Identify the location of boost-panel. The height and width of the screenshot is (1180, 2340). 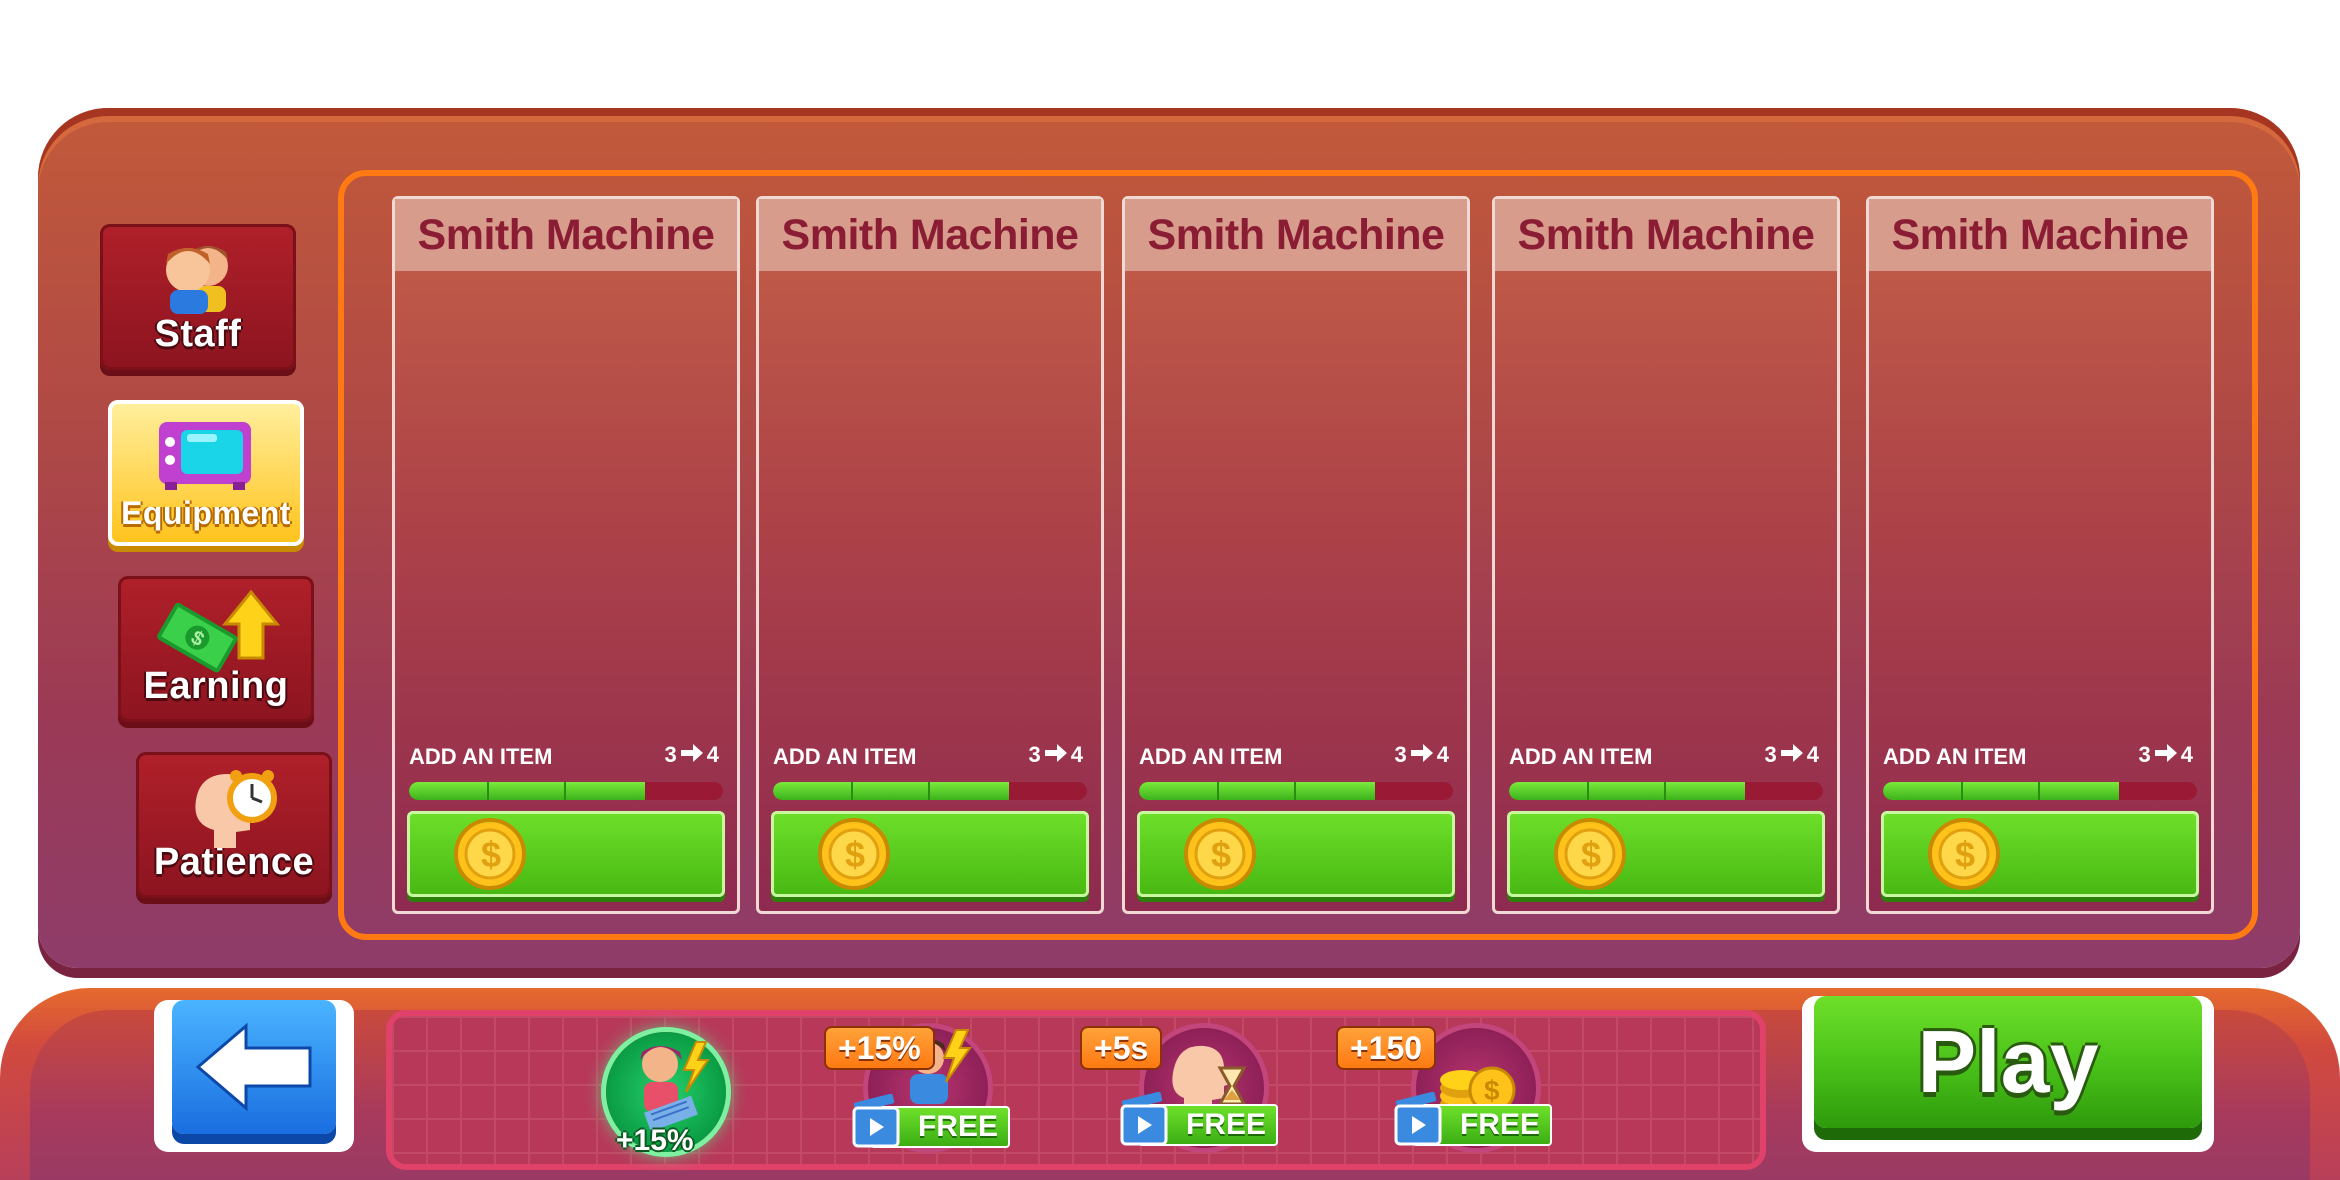
(1076, 1090).